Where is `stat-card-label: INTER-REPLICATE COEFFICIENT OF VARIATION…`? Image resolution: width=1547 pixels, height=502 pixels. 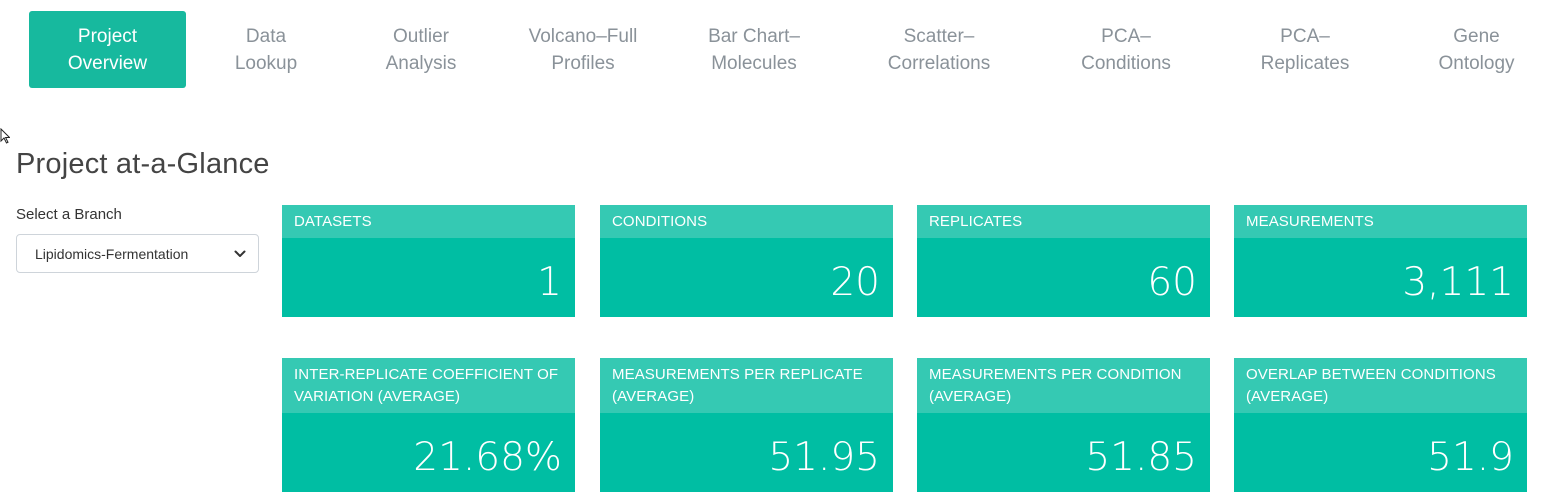
stat-card-label: INTER-REPLICATE COEFFICIENT OF VARIATION… is located at coordinates (428, 385).